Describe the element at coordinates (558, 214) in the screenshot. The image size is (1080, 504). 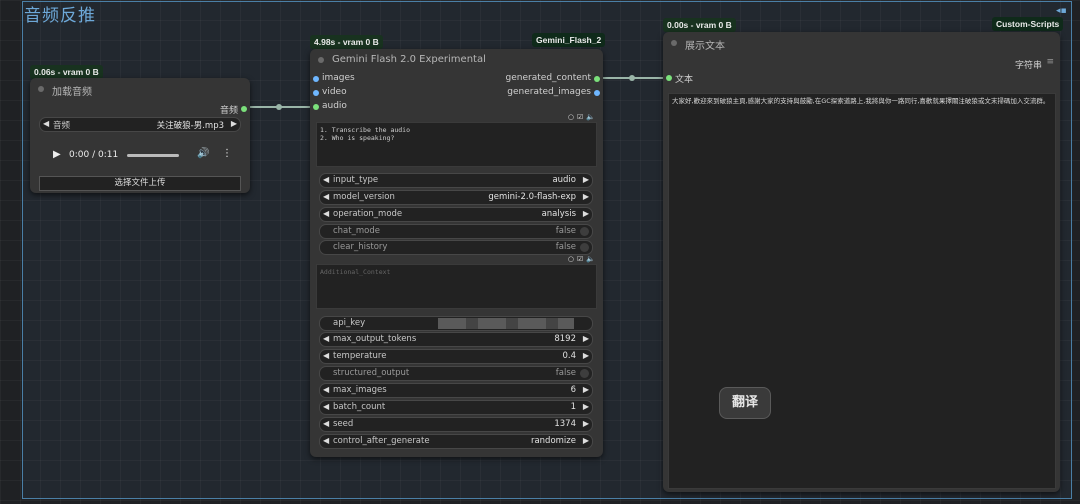
I see `widget-value: analysis` at that location.